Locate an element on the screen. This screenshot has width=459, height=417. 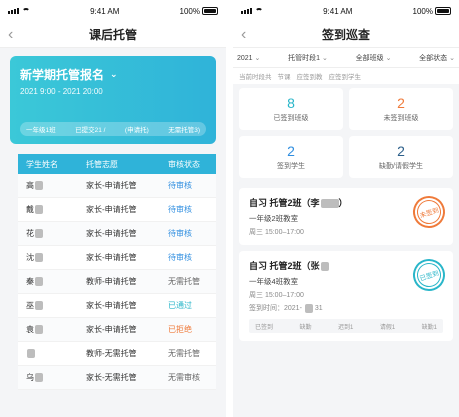
banner-time: 2021 9:00 - 2021 20:00 is located at coordinates (61, 91).